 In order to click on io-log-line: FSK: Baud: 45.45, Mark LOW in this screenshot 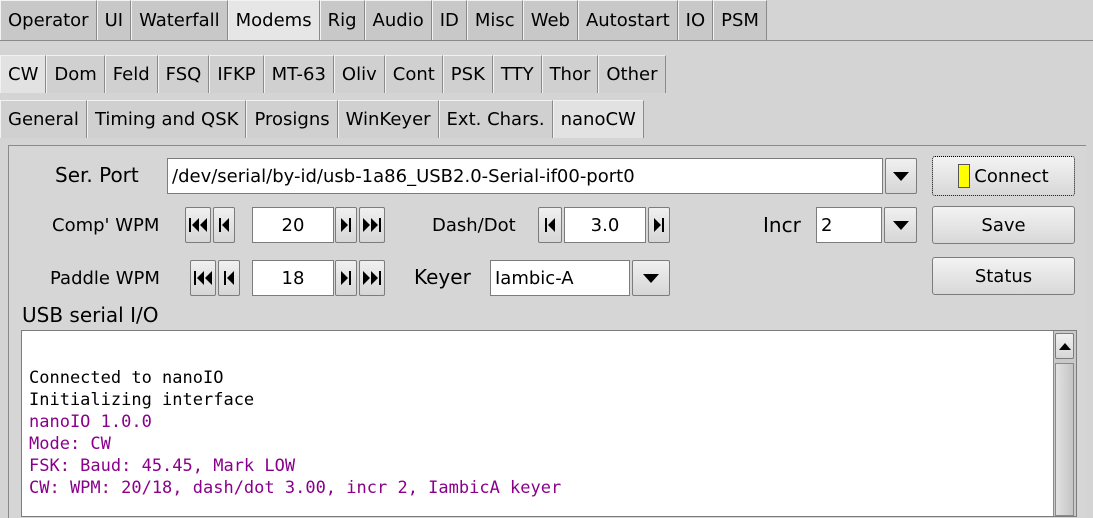, I will do `click(162, 466)`.